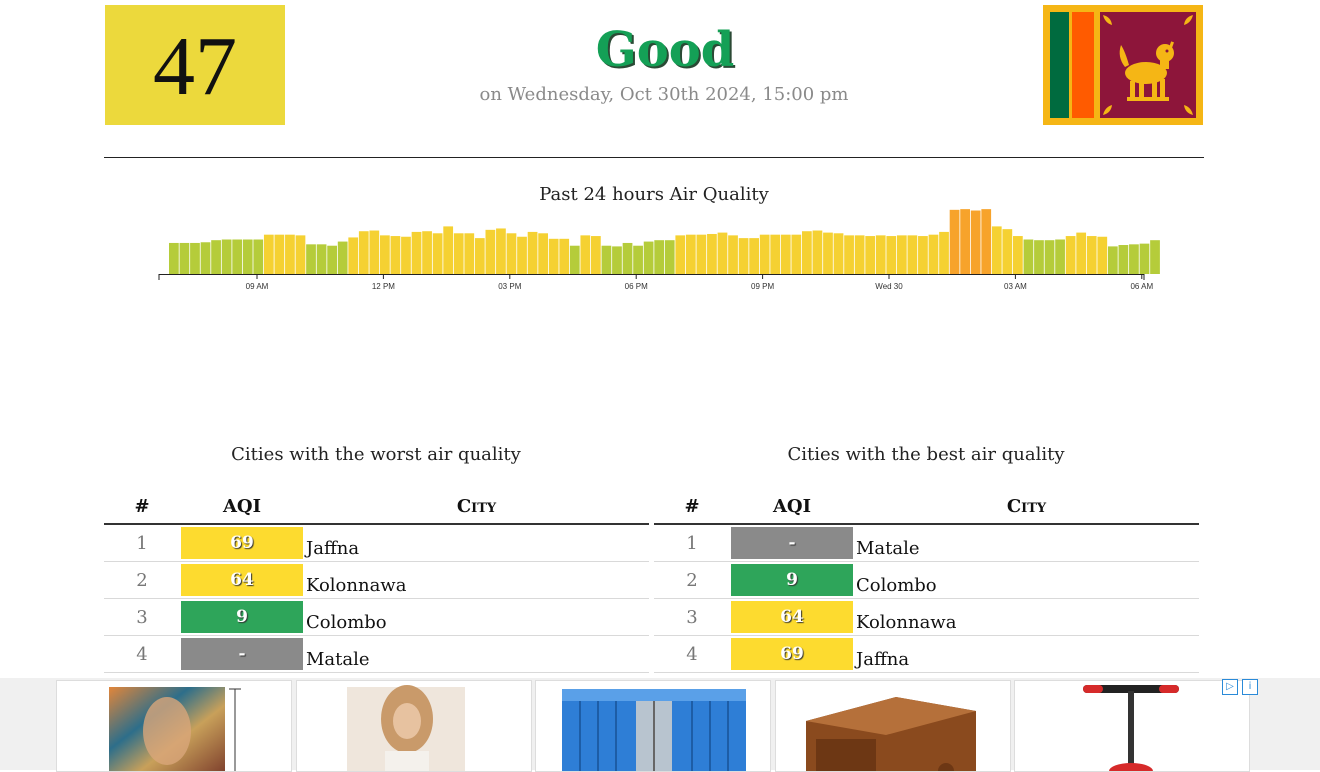 Image resolution: width=1320 pixels, height=772 pixels. What do you see at coordinates (476, 580) in the screenshot?
I see `city-cell: Kolonnawa` at bounding box center [476, 580].